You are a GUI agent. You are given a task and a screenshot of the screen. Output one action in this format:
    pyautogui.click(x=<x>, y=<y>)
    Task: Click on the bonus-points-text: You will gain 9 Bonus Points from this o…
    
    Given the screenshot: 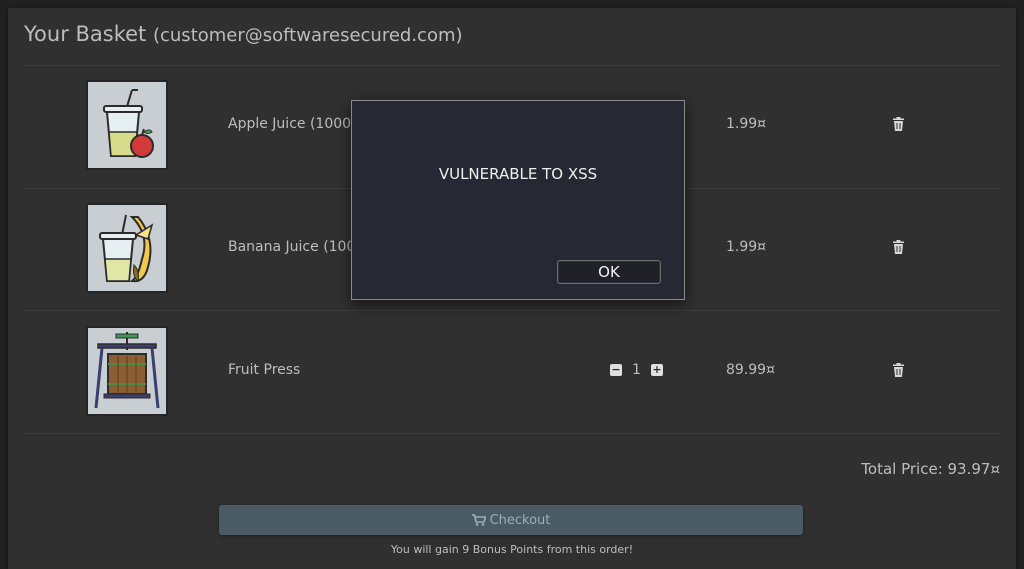 What is the action you would take?
    pyautogui.click(x=512, y=549)
    